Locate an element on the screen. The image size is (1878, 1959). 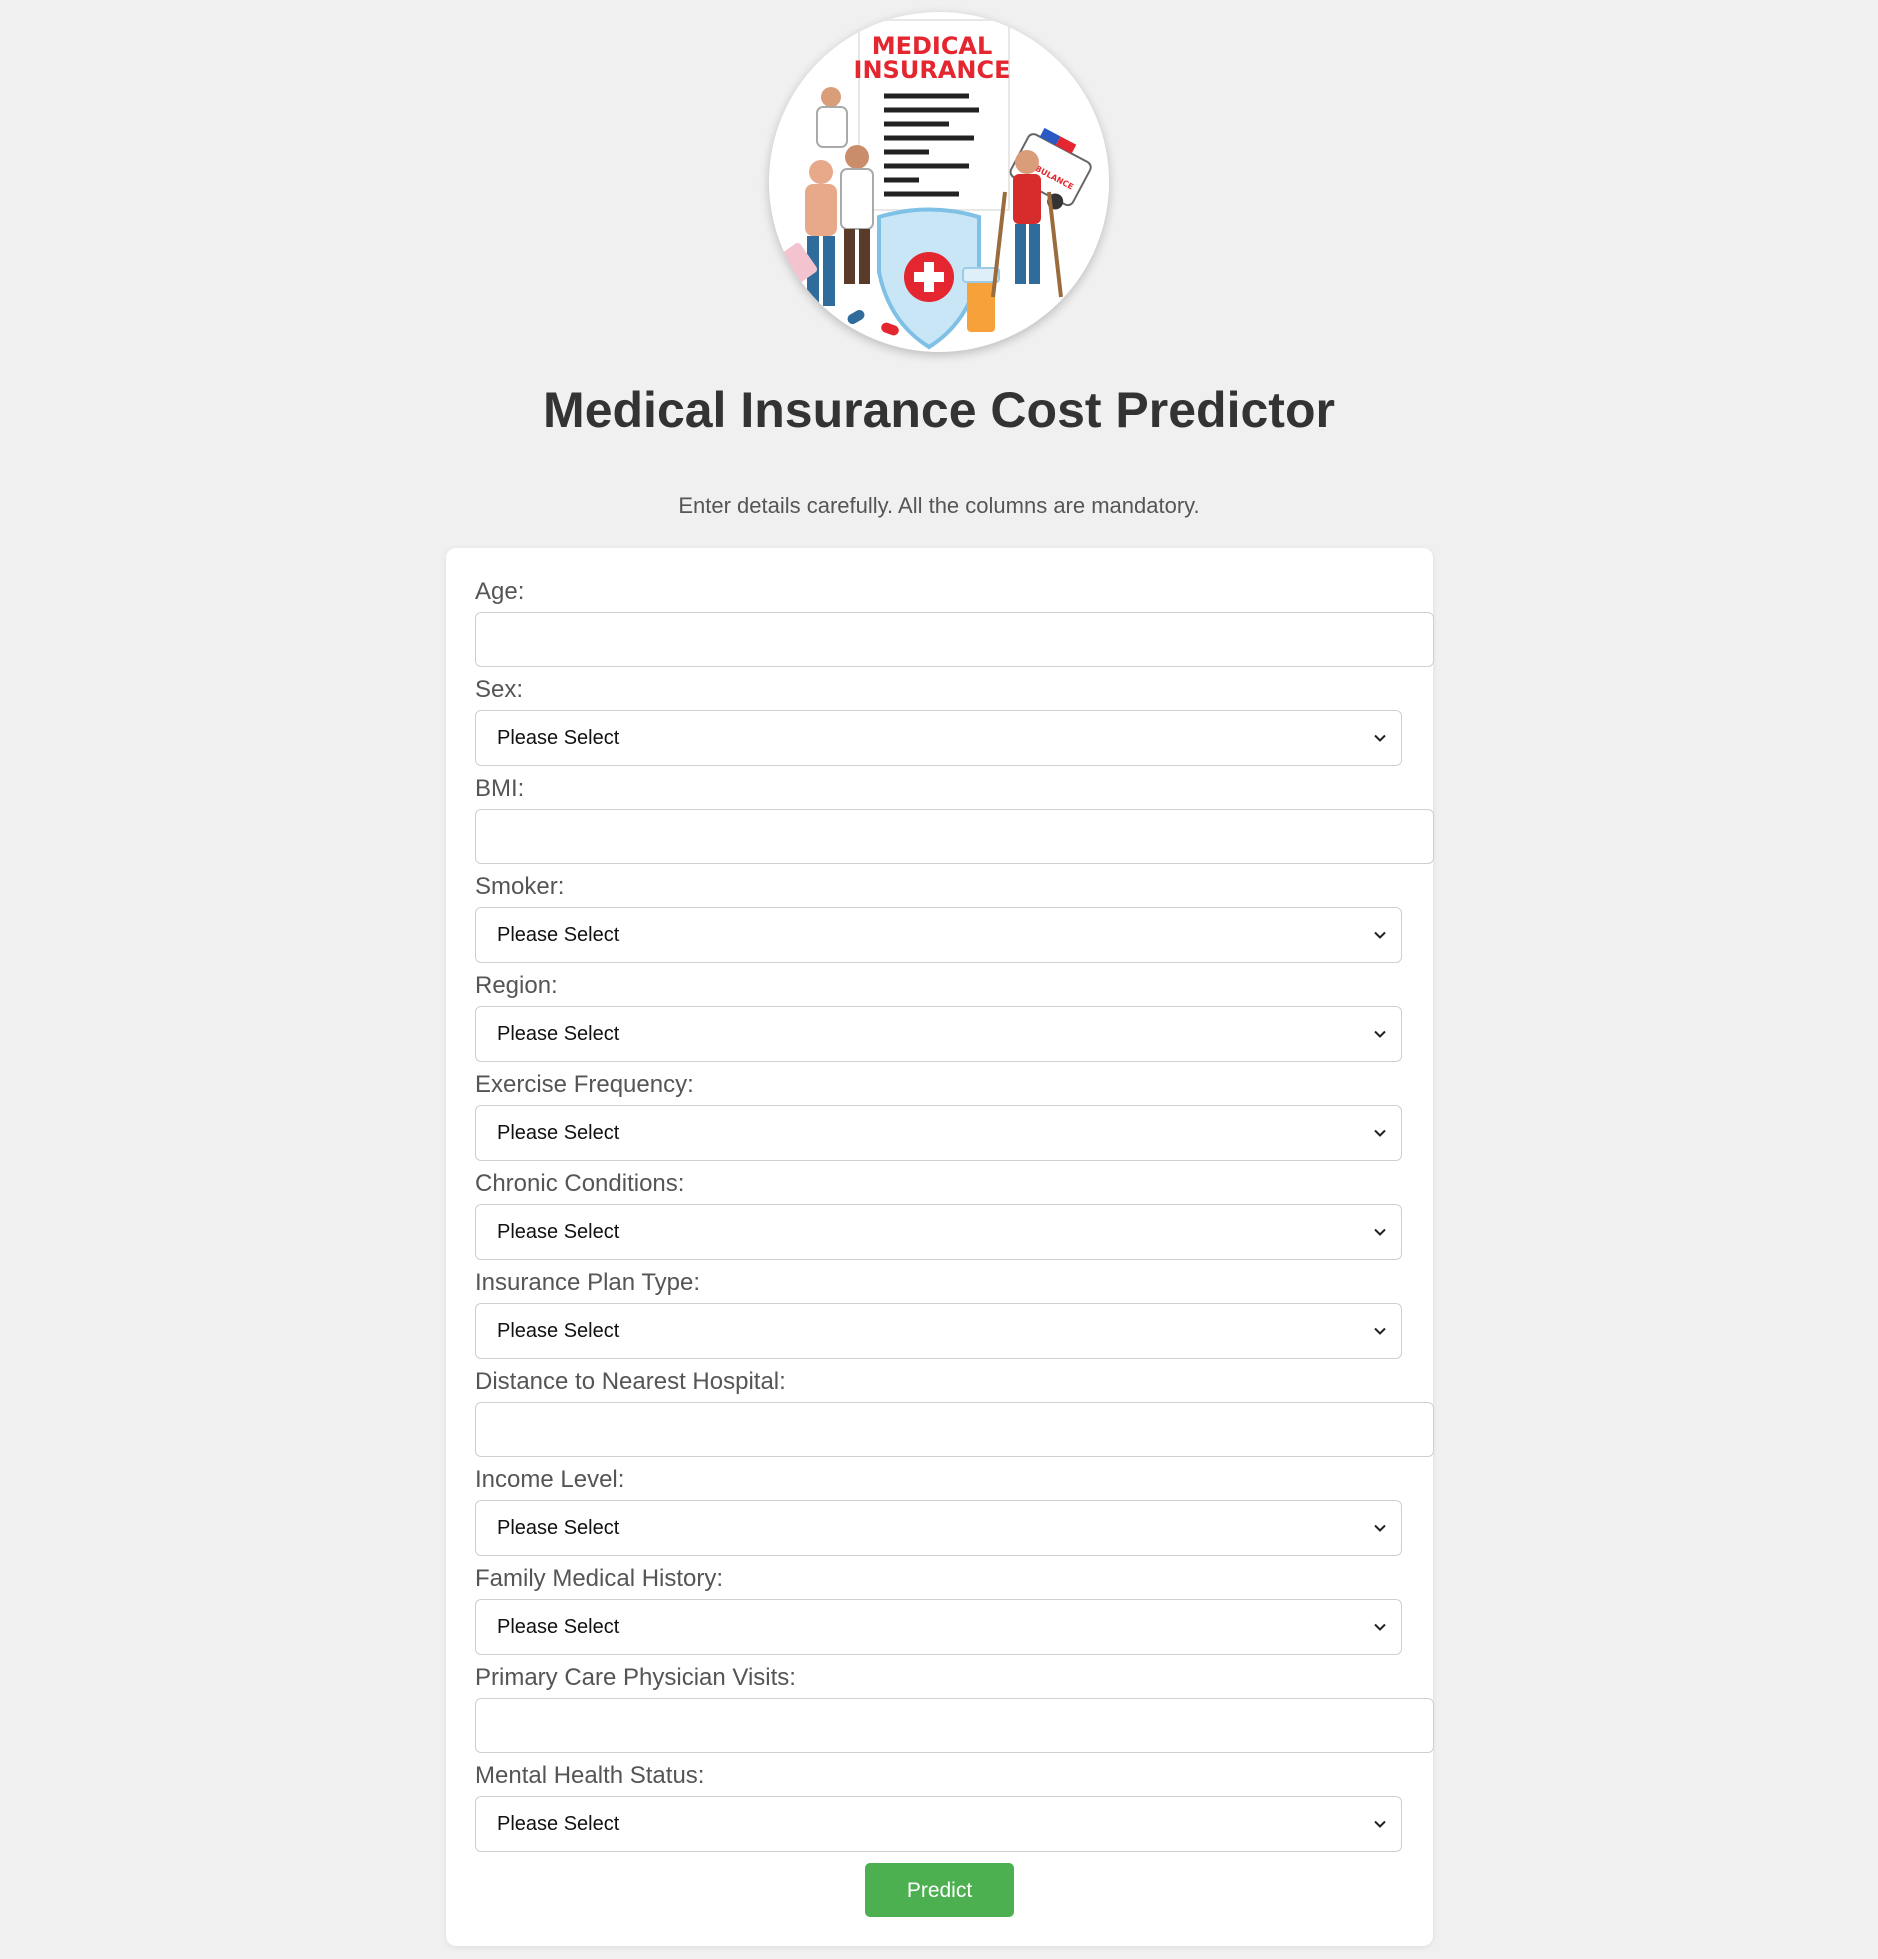
bmi-input is located at coordinates (954, 836).